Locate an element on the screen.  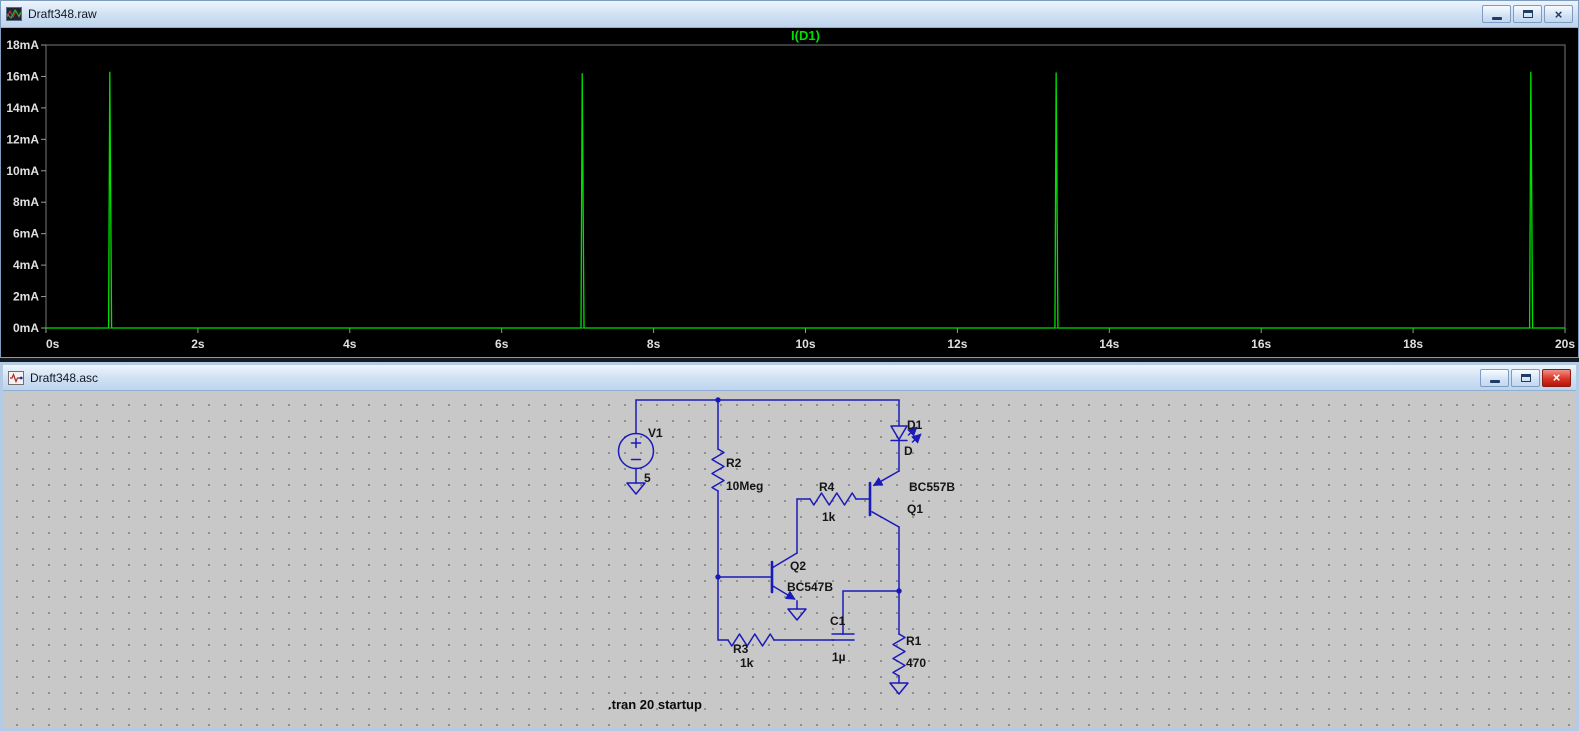
label-R3-designator: R3 is located at coordinates (741, 649).